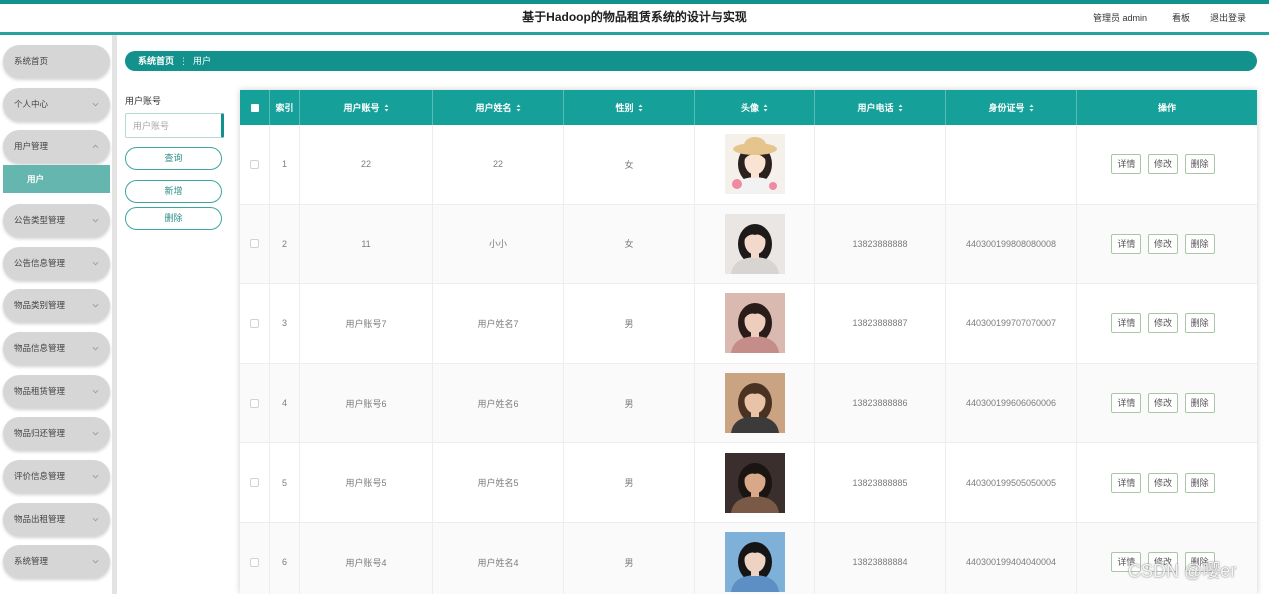 The width and height of the screenshot is (1269, 594). Describe the element at coordinates (1120, 18) in the screenshot. I see `current-user-label: 管理员 admin` at that location.